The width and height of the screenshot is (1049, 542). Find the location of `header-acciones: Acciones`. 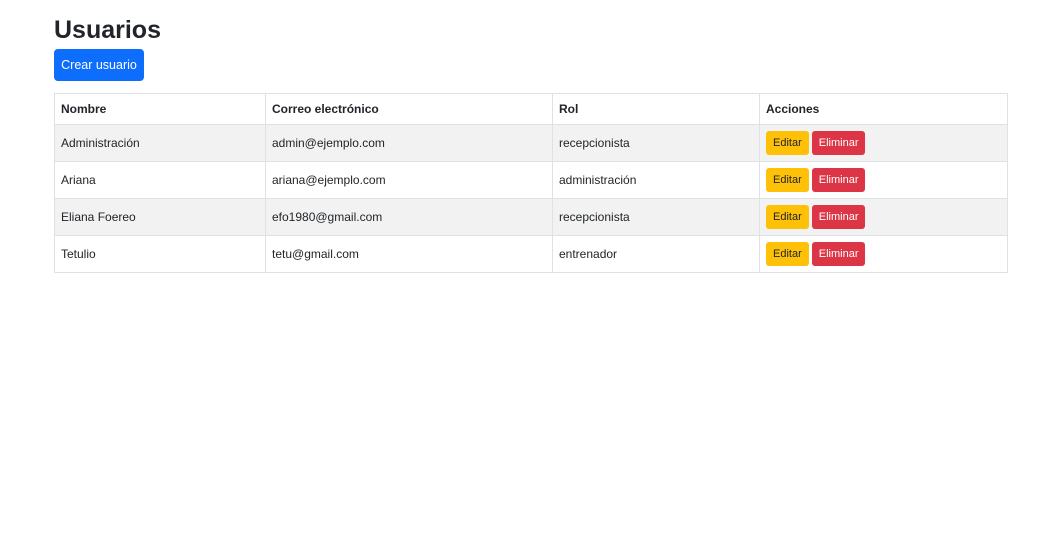

header-acciones: Acciones is located at coordinates (883, 109).